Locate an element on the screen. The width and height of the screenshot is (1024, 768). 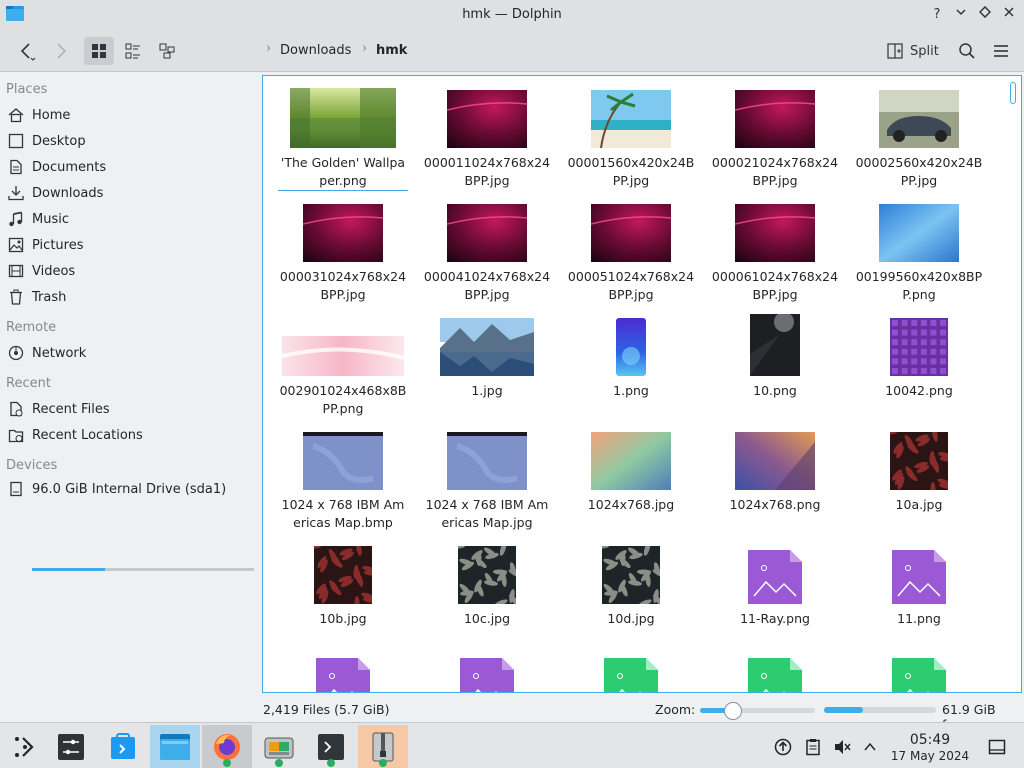
drive-icon is located at coordinates (16, 489).